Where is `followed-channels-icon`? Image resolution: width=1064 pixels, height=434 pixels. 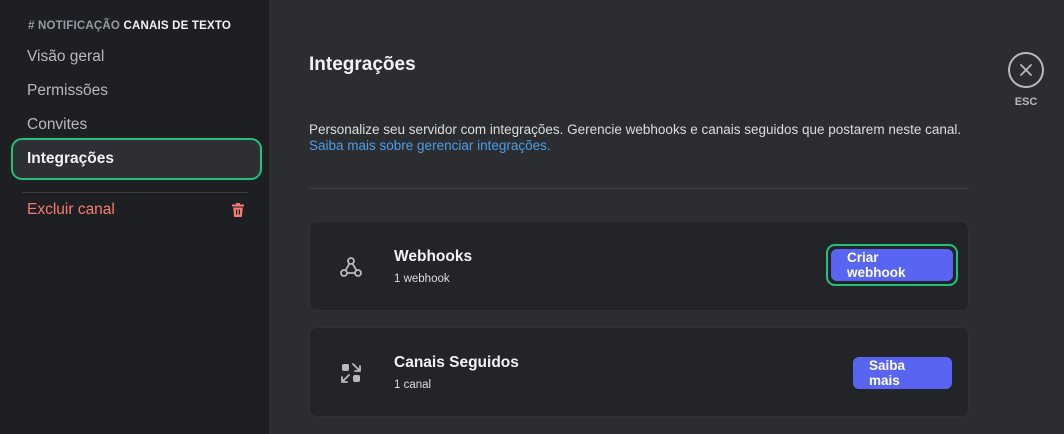 followed-channels-icon is located at coordinates (351, 373).